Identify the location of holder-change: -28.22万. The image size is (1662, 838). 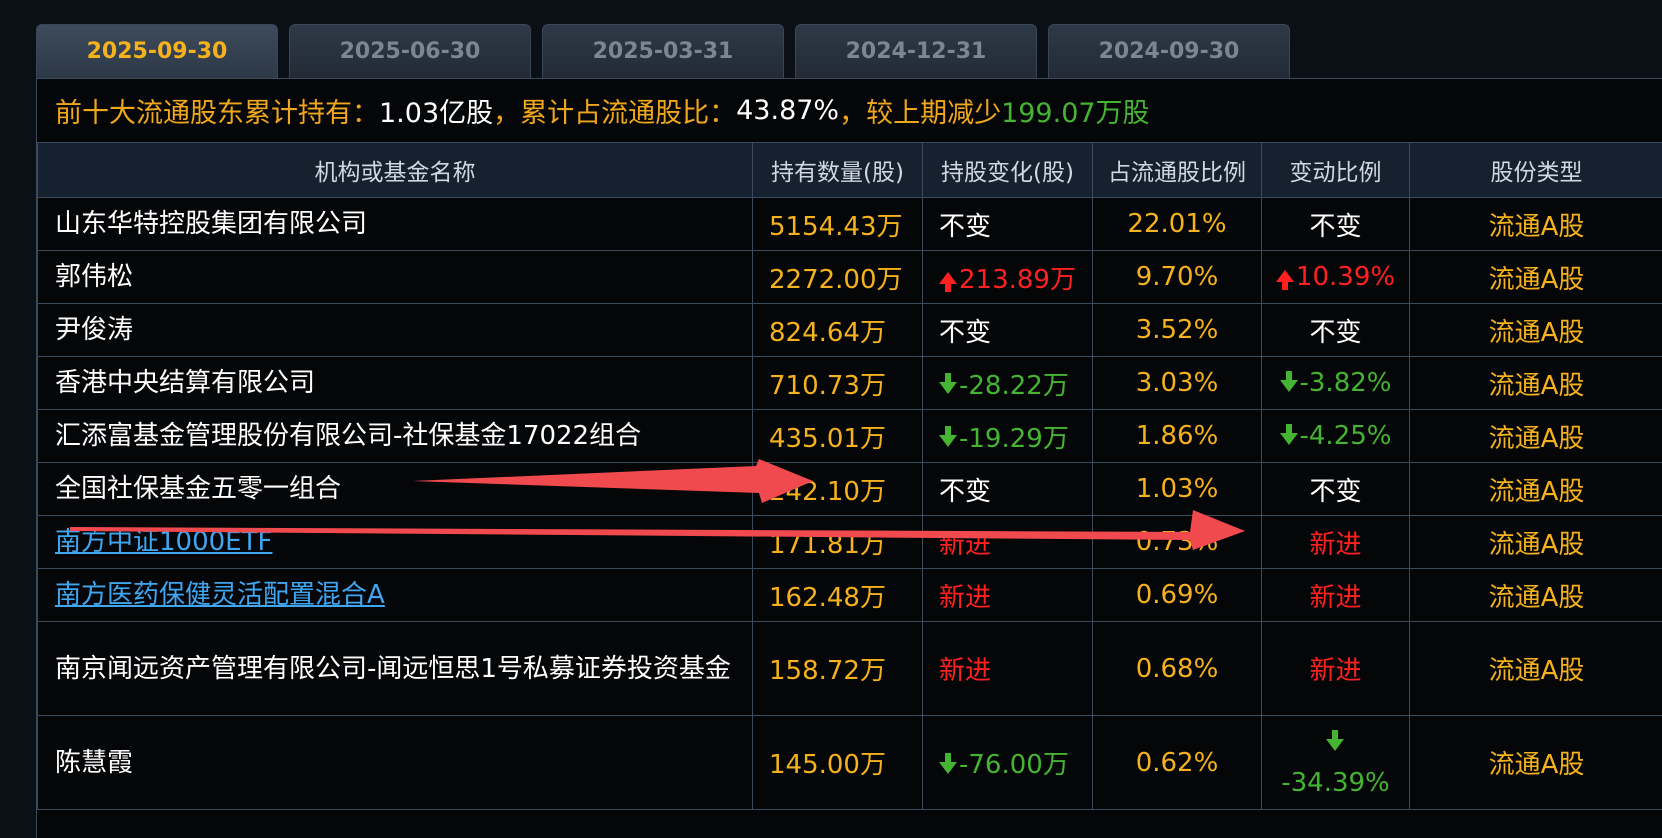
(1007, 383).